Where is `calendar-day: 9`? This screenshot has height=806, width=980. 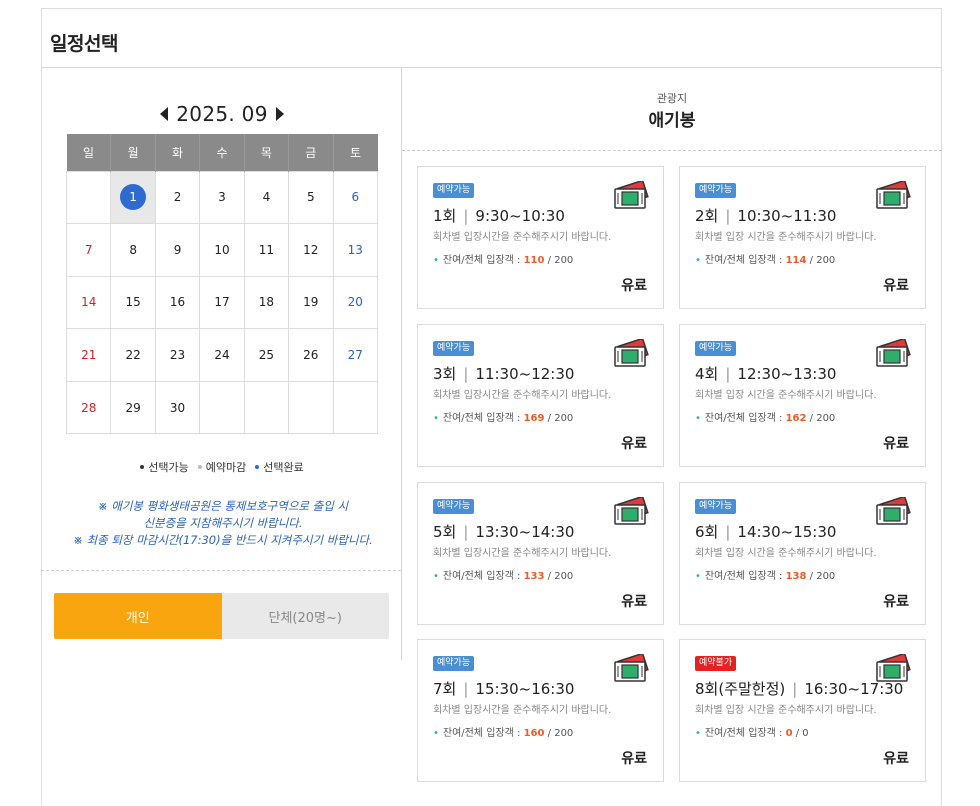
calendar-day: 9 is located at coordinates (177, 250).